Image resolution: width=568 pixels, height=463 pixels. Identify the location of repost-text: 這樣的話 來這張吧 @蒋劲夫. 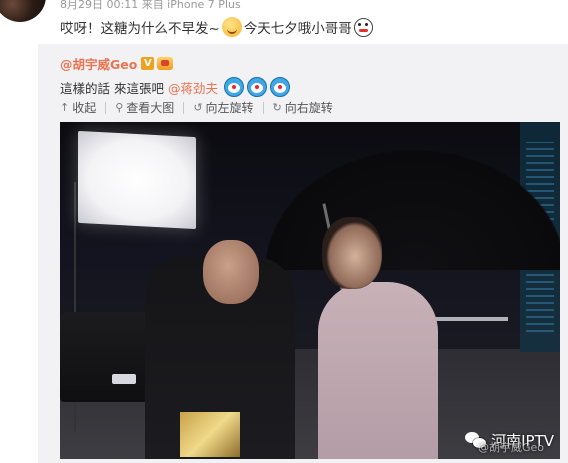
(175, 87).